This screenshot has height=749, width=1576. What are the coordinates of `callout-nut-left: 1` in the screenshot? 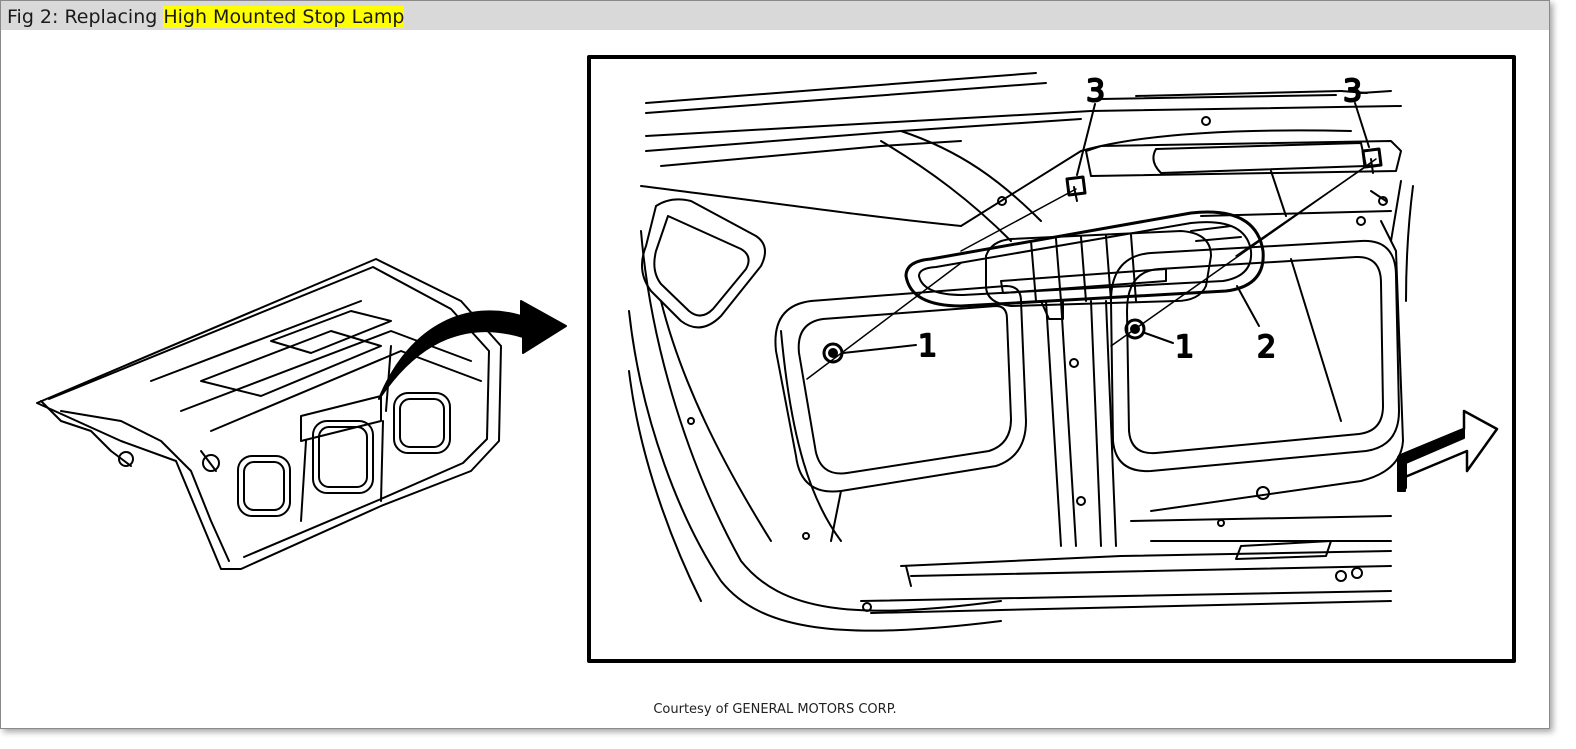 It's located at (927, 346).